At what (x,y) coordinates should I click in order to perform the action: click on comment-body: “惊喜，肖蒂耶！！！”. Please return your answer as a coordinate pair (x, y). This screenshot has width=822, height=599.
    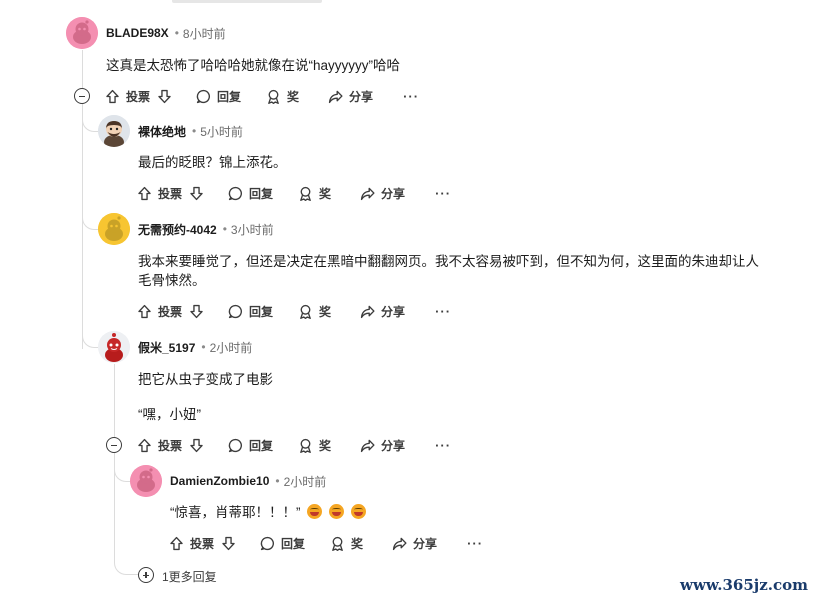
    Looking at the image, I should click on (268, 512).